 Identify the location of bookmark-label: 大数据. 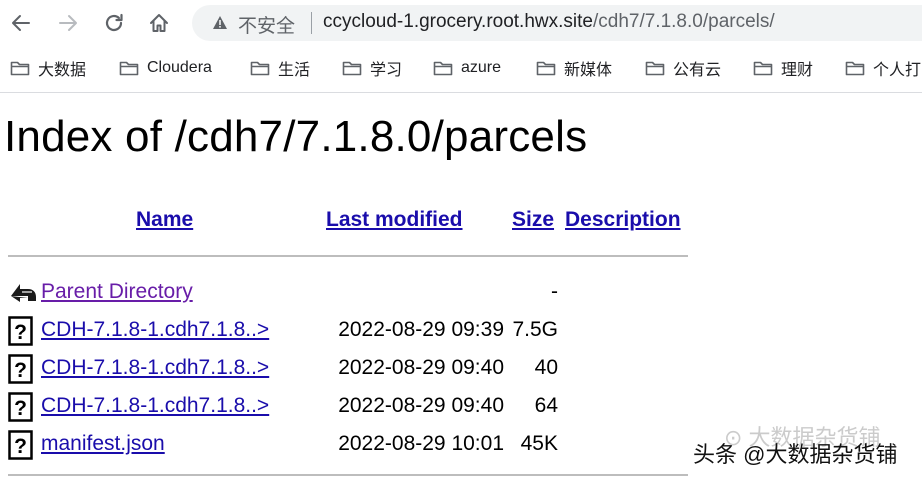
(62, 70).